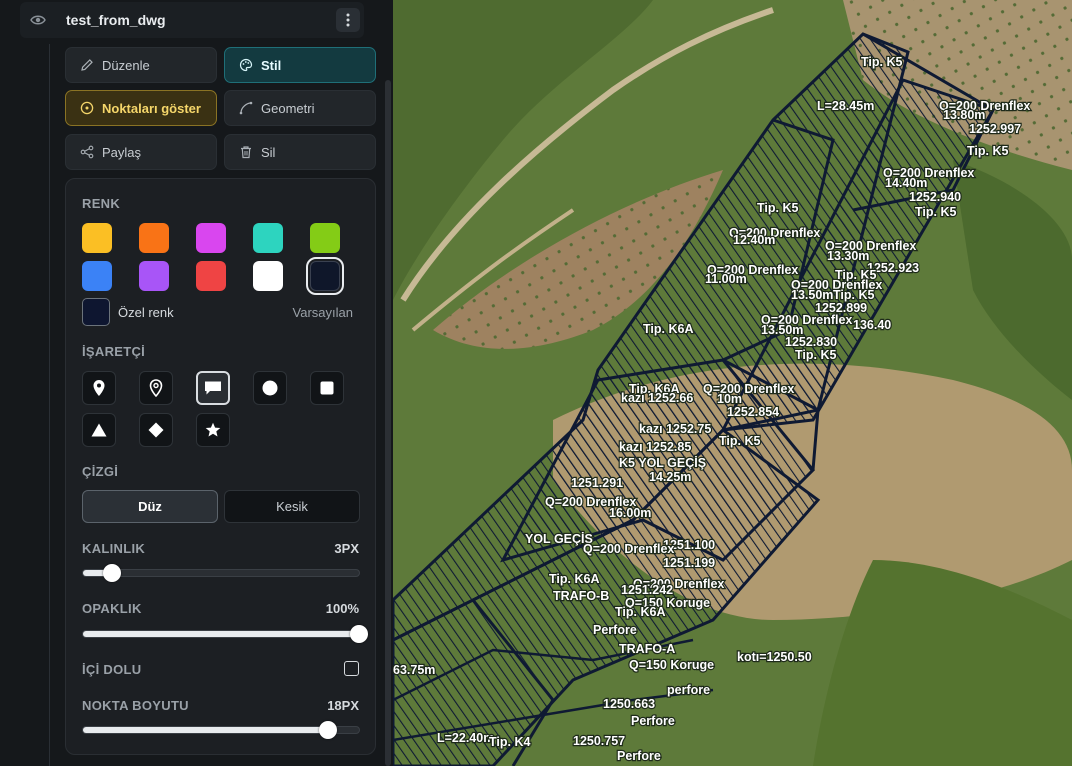 Image resolution: width=1072 pixels, height=766 pixels. Describe the element at coordinates (146, 312) in the screenshot. I see `custom-color-label: Özel renk` at that location.